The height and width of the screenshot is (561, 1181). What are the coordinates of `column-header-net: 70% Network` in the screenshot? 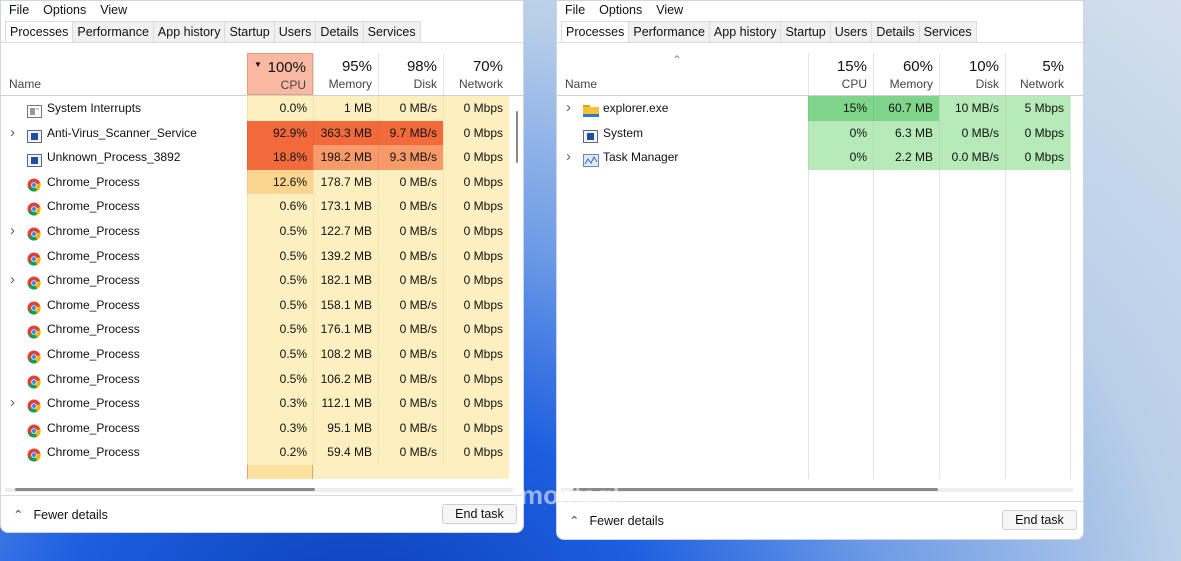 It's located at (476, 74).